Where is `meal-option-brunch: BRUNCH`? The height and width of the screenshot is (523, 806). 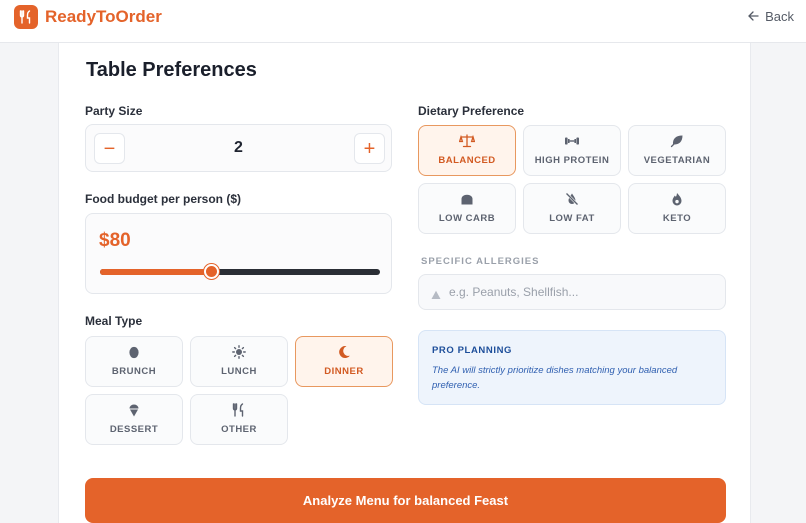
meal-option-brunch: BRUNCH is located at coordinates (134, 361).